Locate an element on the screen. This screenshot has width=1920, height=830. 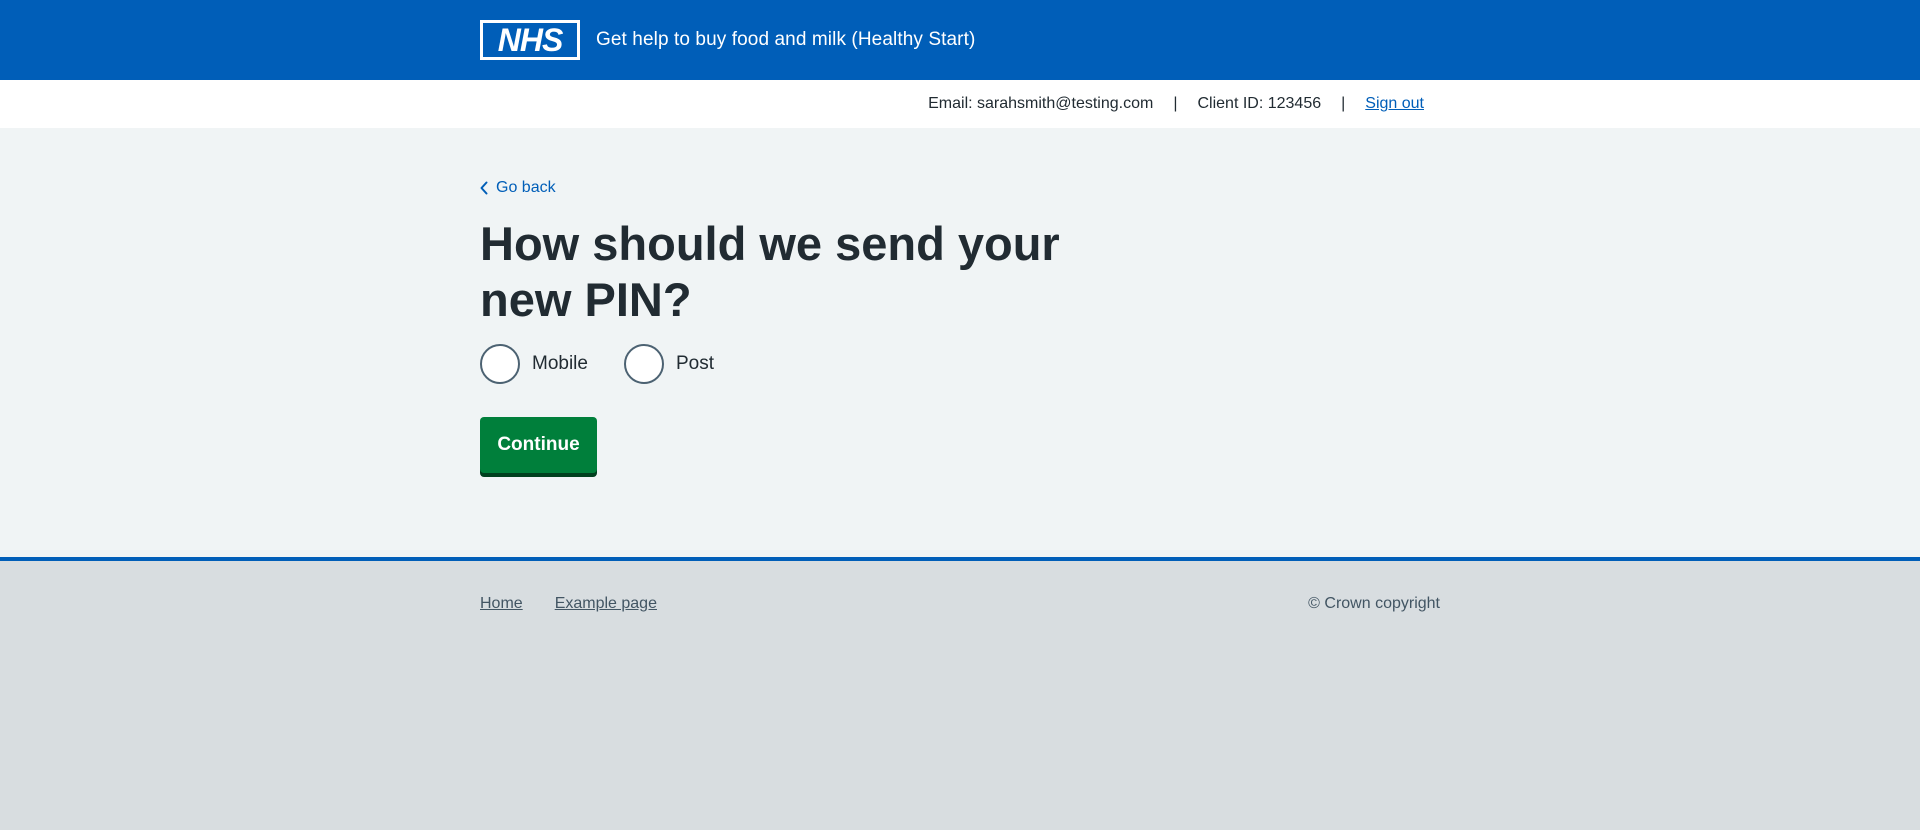
footer-links: Home Example page is located at coordinates (584, 604).